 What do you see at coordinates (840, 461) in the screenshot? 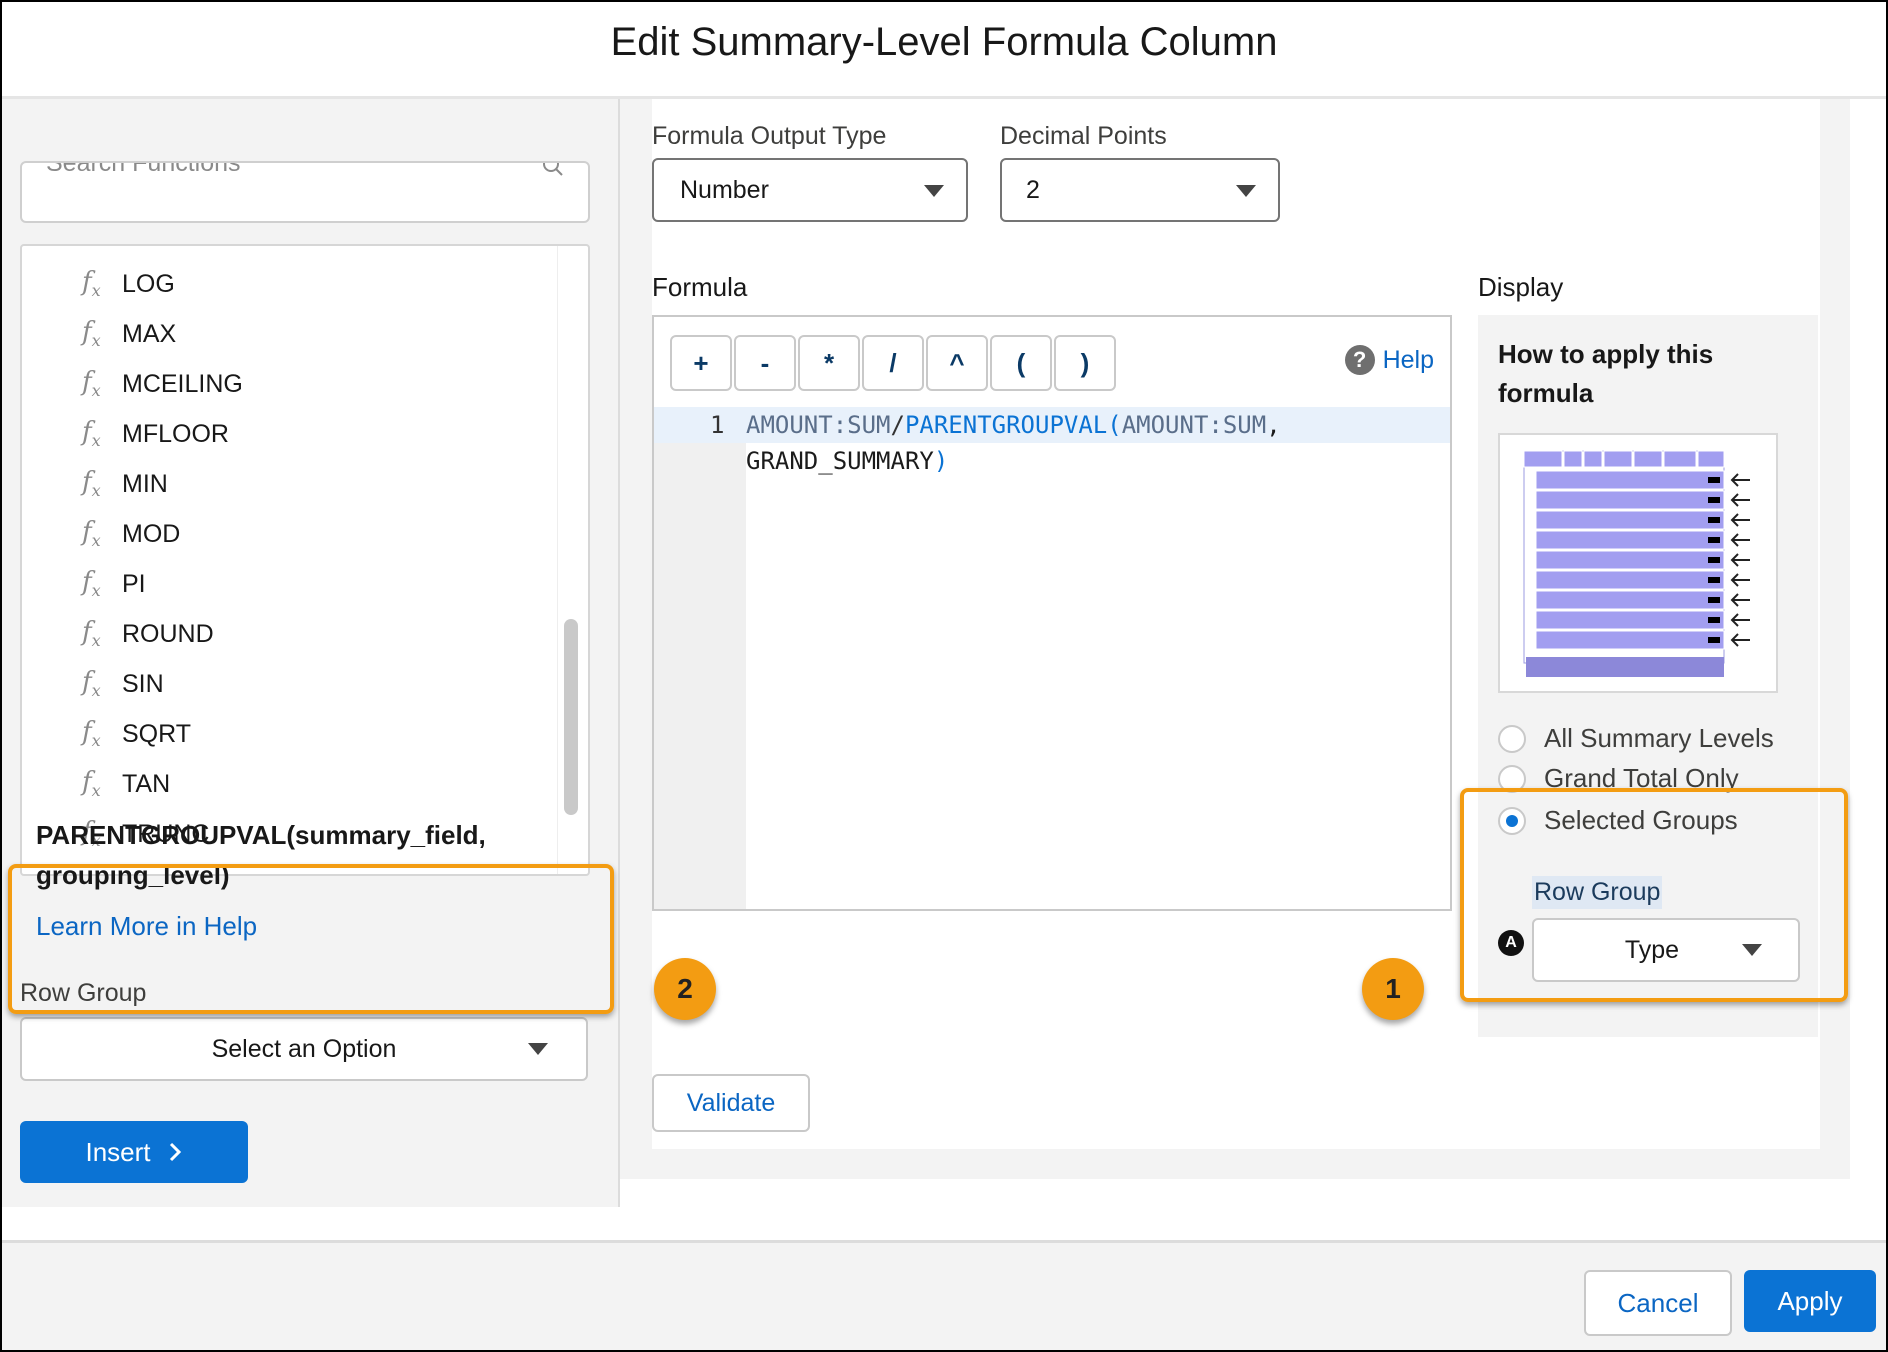
I see `code-token: GRAND_SUMMARY` at bounding box center [840, 461].